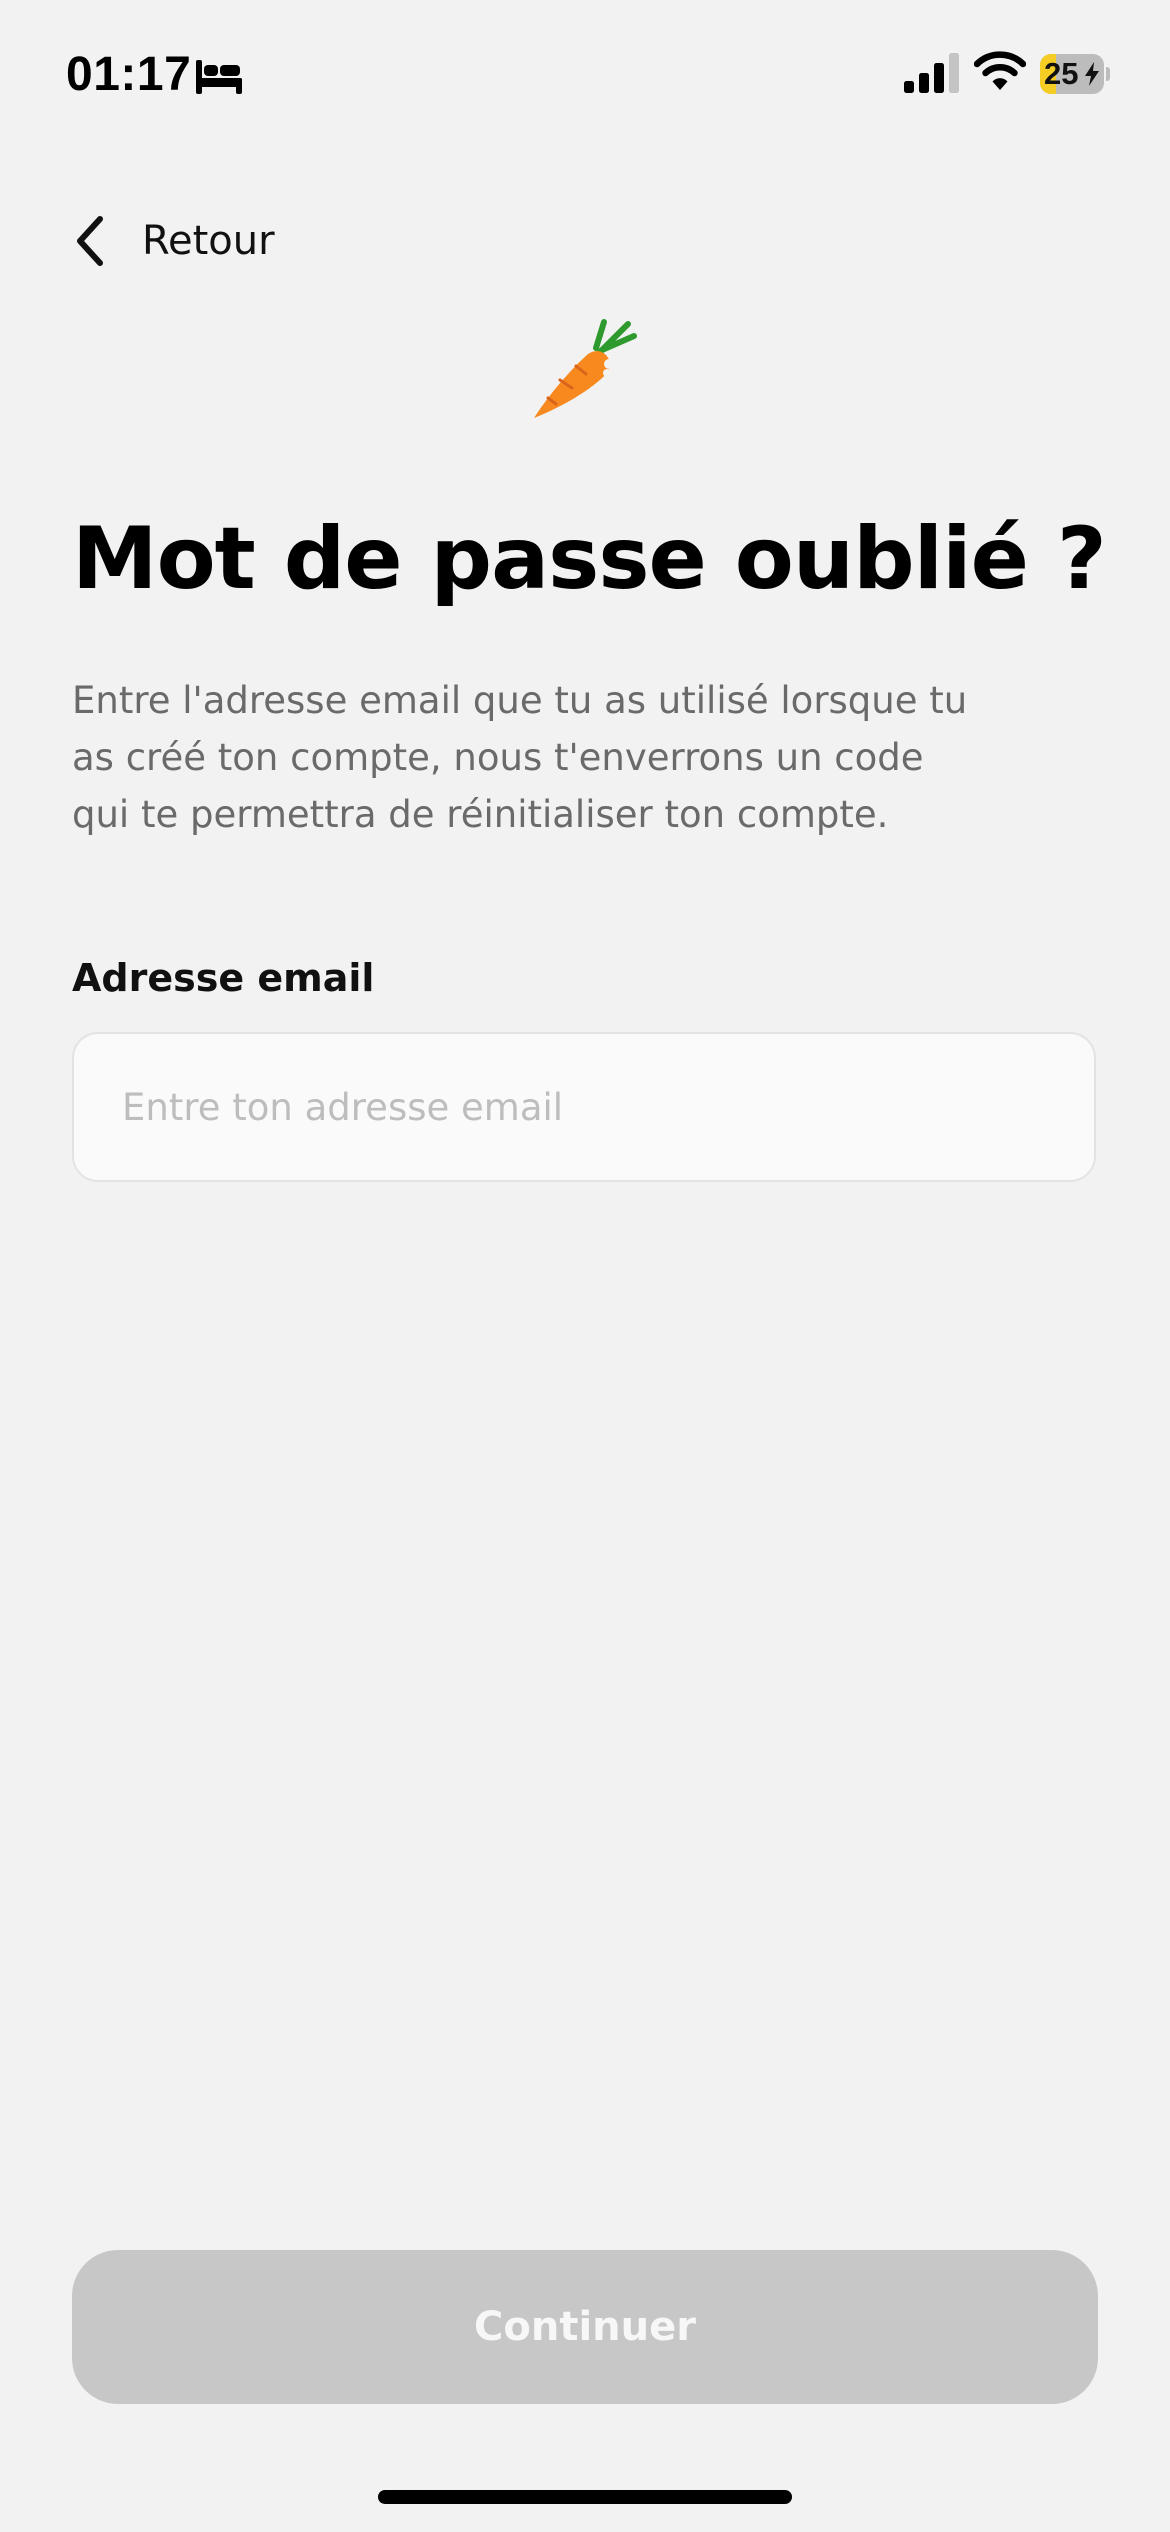 Image resolution: width=1170 pixels, height=2532 pixels. I want to click on continue-button: Continuer, so click(585, 2327).